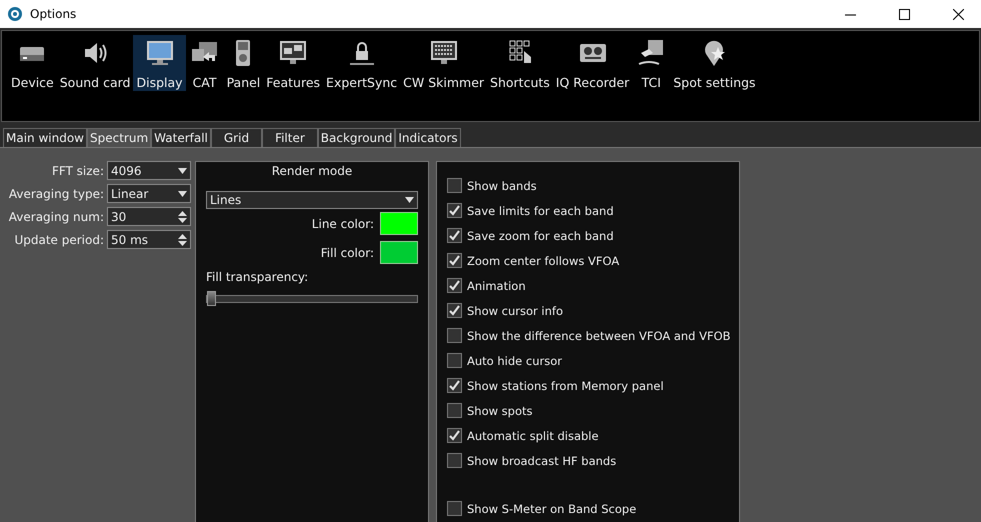 This screenshot has height=522, width=981. Describe the element at coordinates (444, 63) in the screenshot. I see `toolbar-item: CW Skimmer` at that location.